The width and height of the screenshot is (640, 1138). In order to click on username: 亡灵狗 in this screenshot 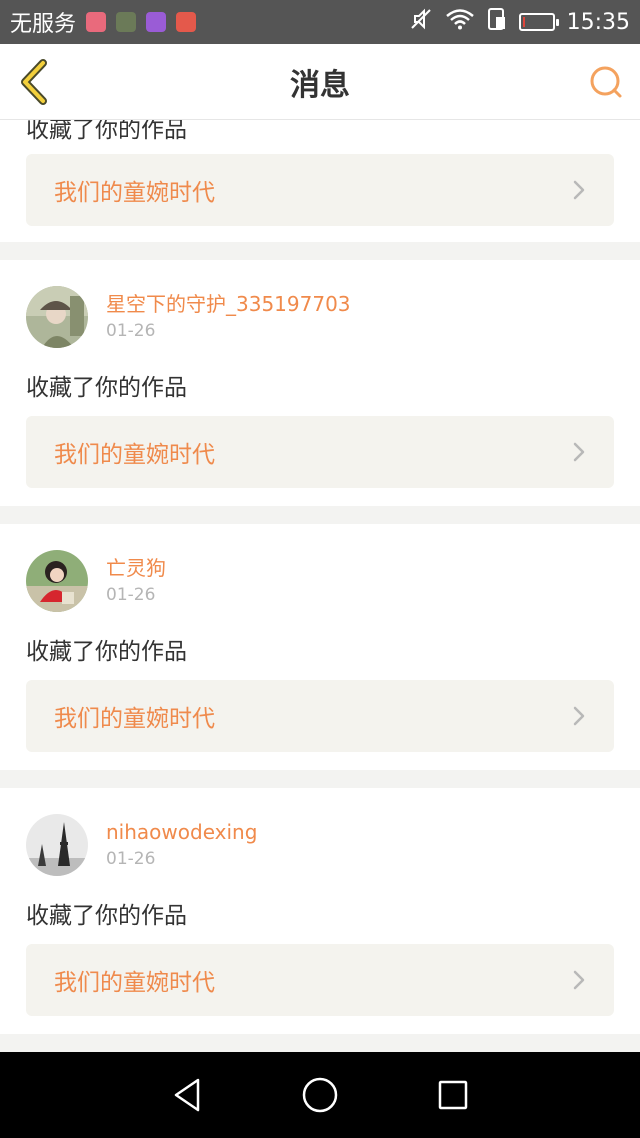, I will do `click(136, 568)`.